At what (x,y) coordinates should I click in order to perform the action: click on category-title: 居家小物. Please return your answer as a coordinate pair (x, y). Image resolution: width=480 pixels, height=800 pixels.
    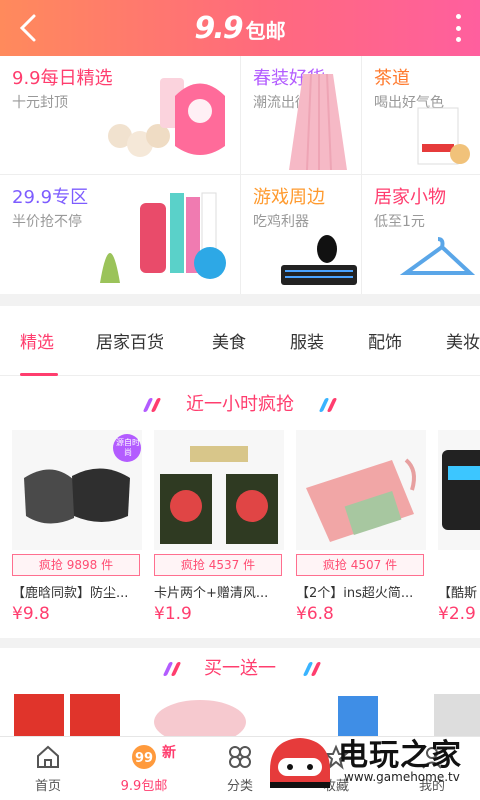
    Looking at the image, I should click on (410, 197).